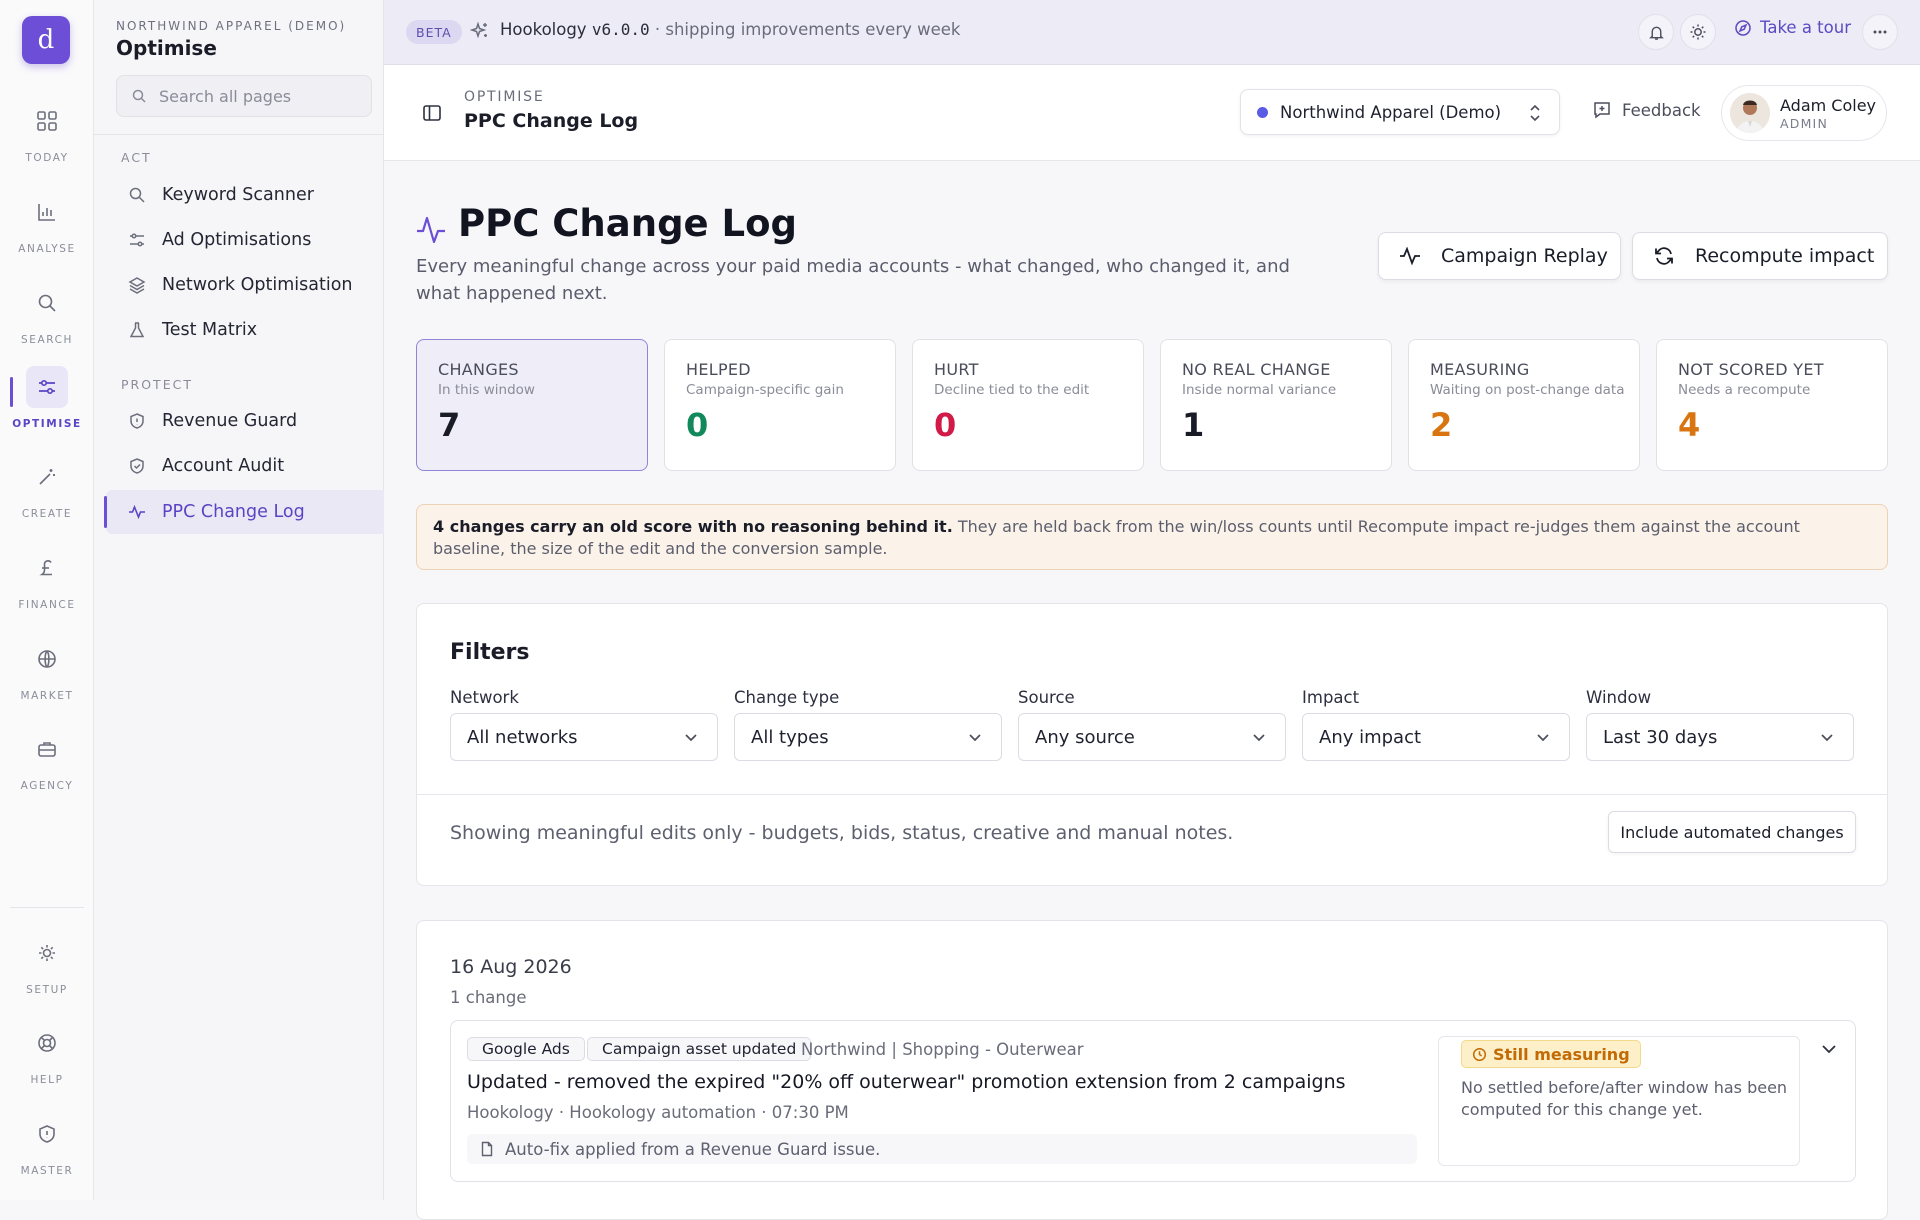 This screenshot has height=1220, width=1920. I want to click on stat-card-no-real-change: NO REAL CHANGE Inside normal variance 1, so click(1276, 405).